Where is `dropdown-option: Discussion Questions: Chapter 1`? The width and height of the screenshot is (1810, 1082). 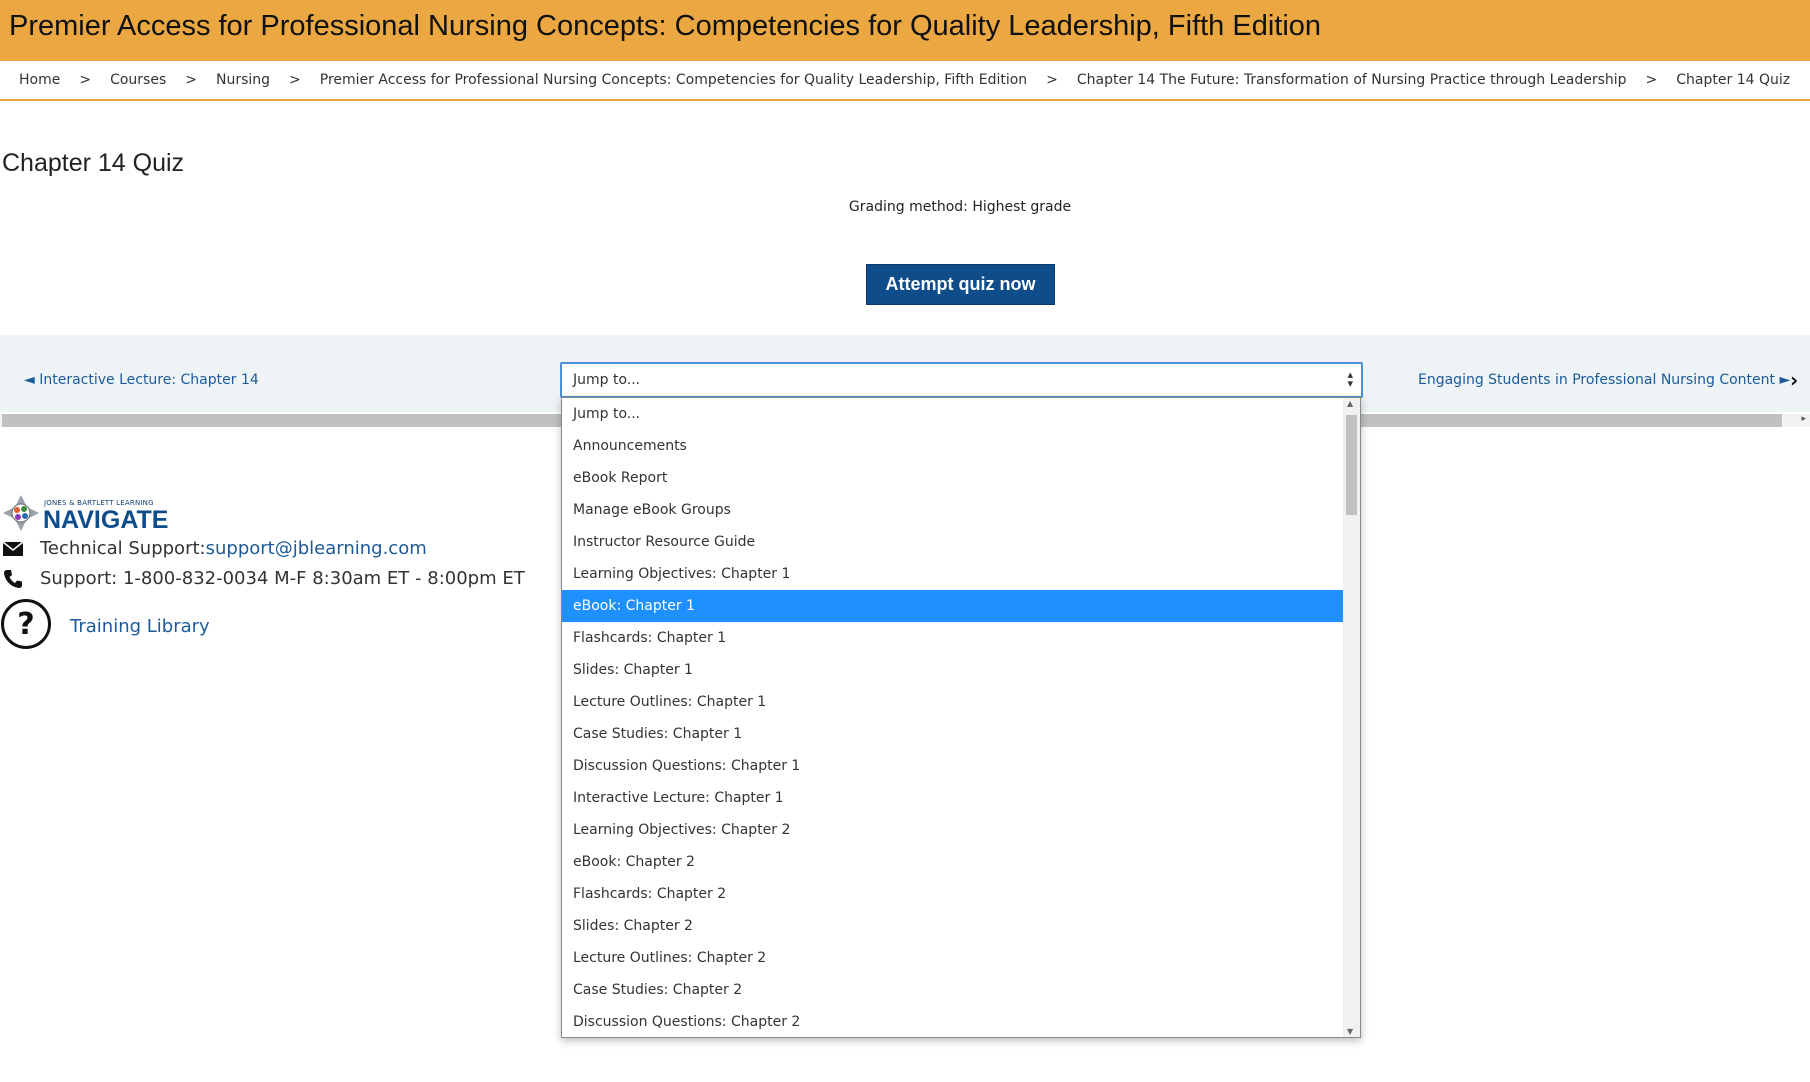 dropdown-option: Discussion Questions: Chapter 1 is located at coordinates (953, 766).